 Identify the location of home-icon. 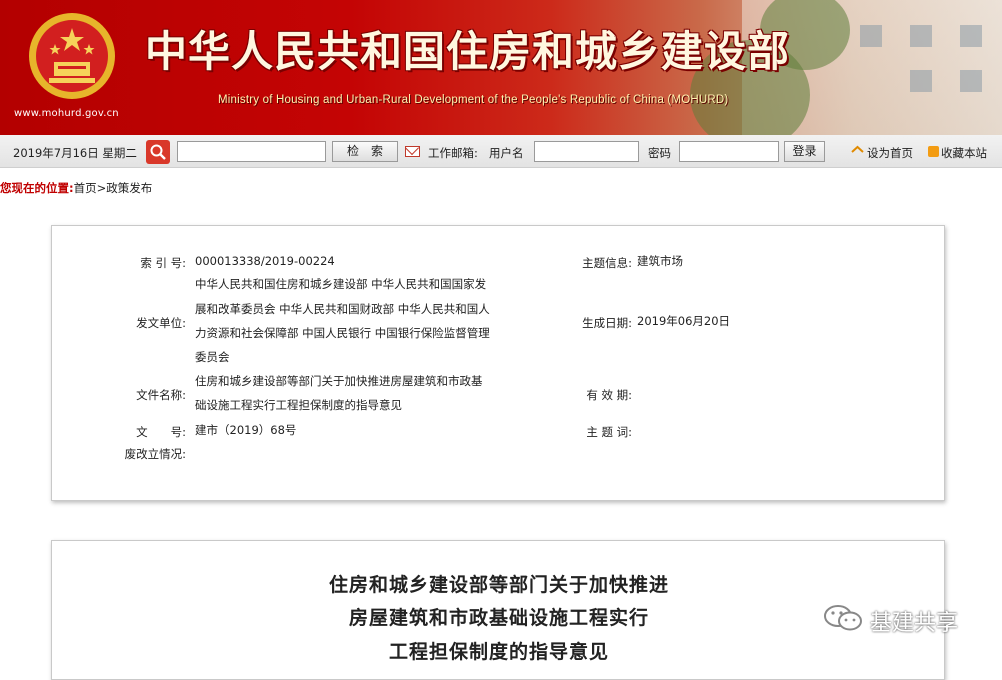
(857, 149).